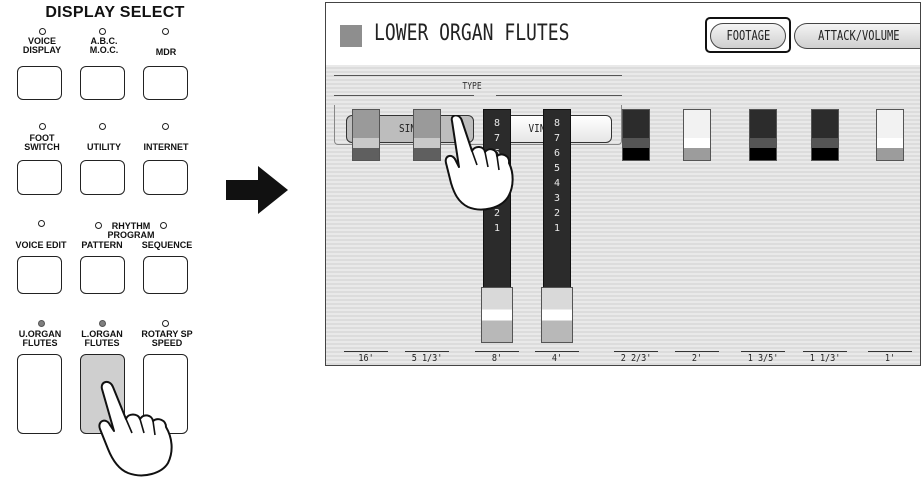  I want to click on voice-display-button, so click(39, 83).